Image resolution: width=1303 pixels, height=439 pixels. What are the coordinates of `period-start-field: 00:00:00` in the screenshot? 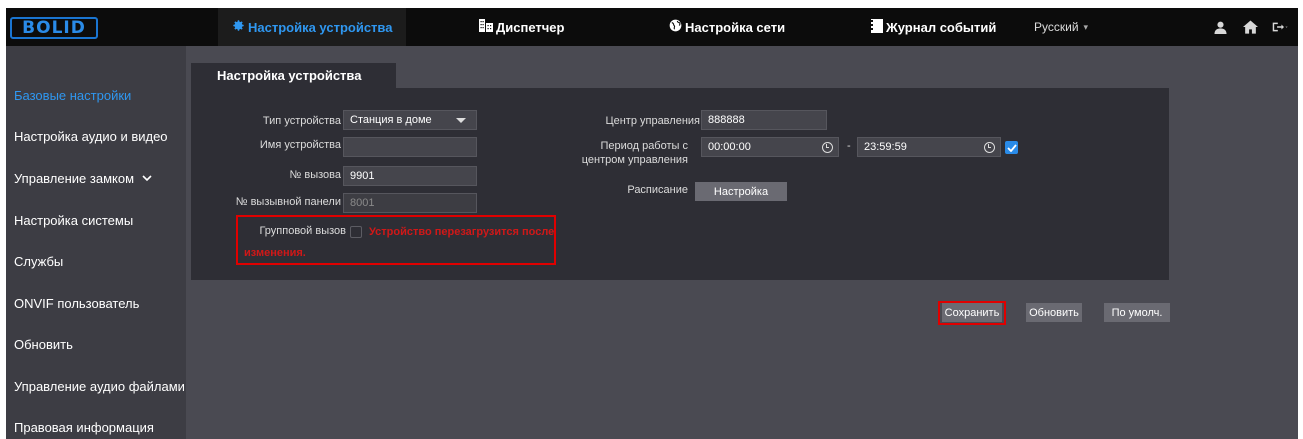 It's located at (770, 147).